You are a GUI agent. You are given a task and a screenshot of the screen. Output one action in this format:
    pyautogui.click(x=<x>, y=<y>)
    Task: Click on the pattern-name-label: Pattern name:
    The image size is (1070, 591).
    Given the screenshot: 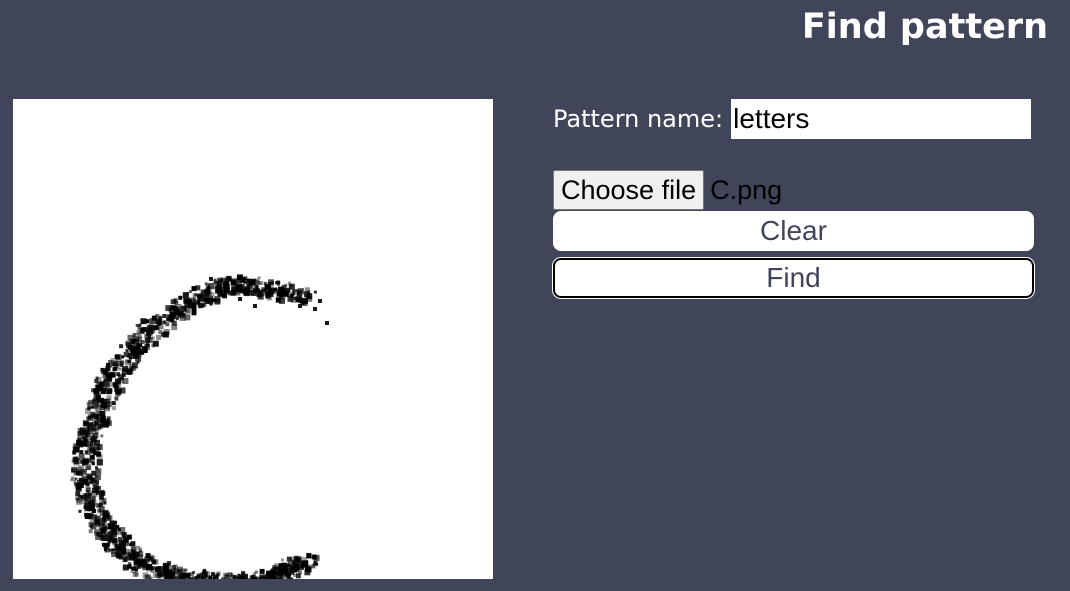 What is the action you would take?
    pyautogui.click(x=638, y=119)
    